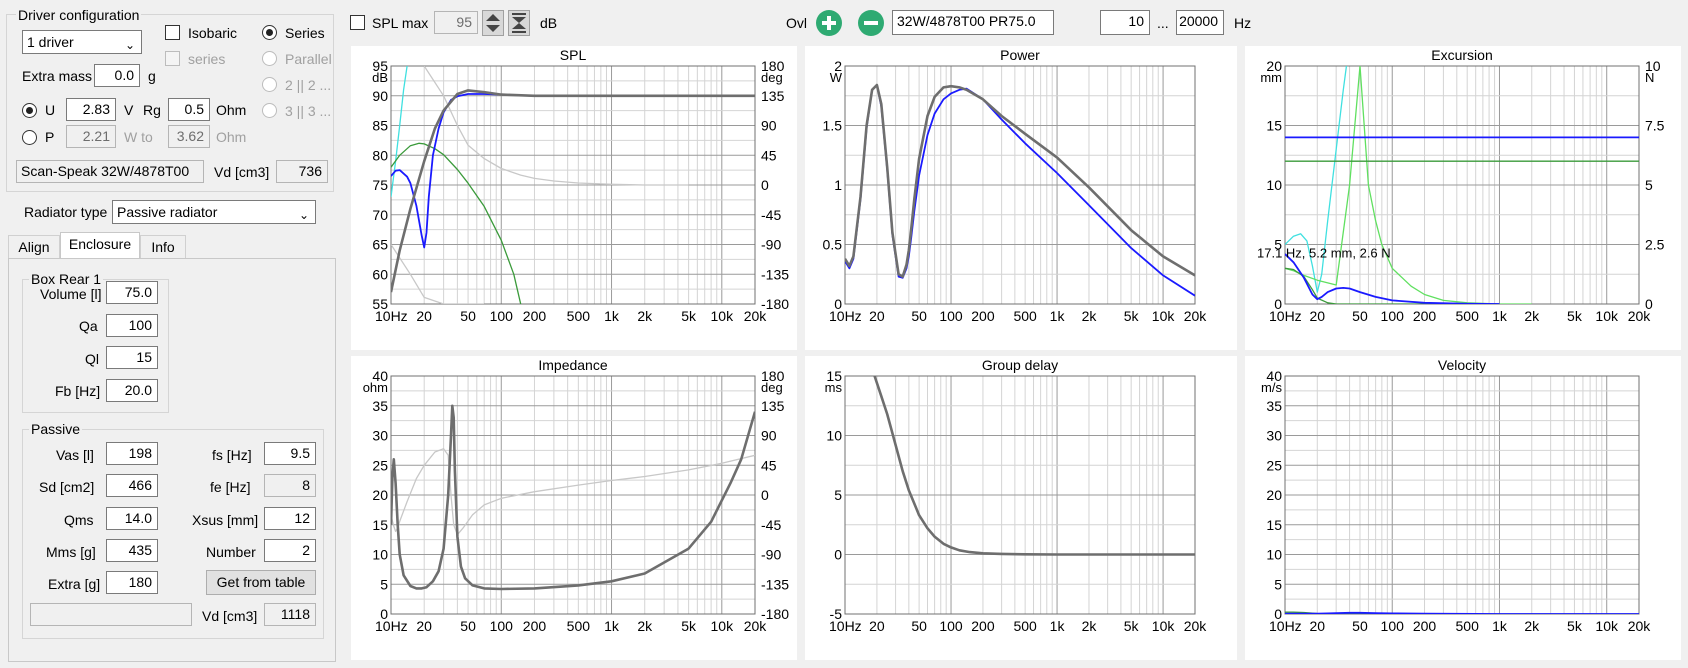 Image resolution: width=1688 pixels, height=668 pixels. I want to click on spl-max-label: SPL max, so click(400, 23).